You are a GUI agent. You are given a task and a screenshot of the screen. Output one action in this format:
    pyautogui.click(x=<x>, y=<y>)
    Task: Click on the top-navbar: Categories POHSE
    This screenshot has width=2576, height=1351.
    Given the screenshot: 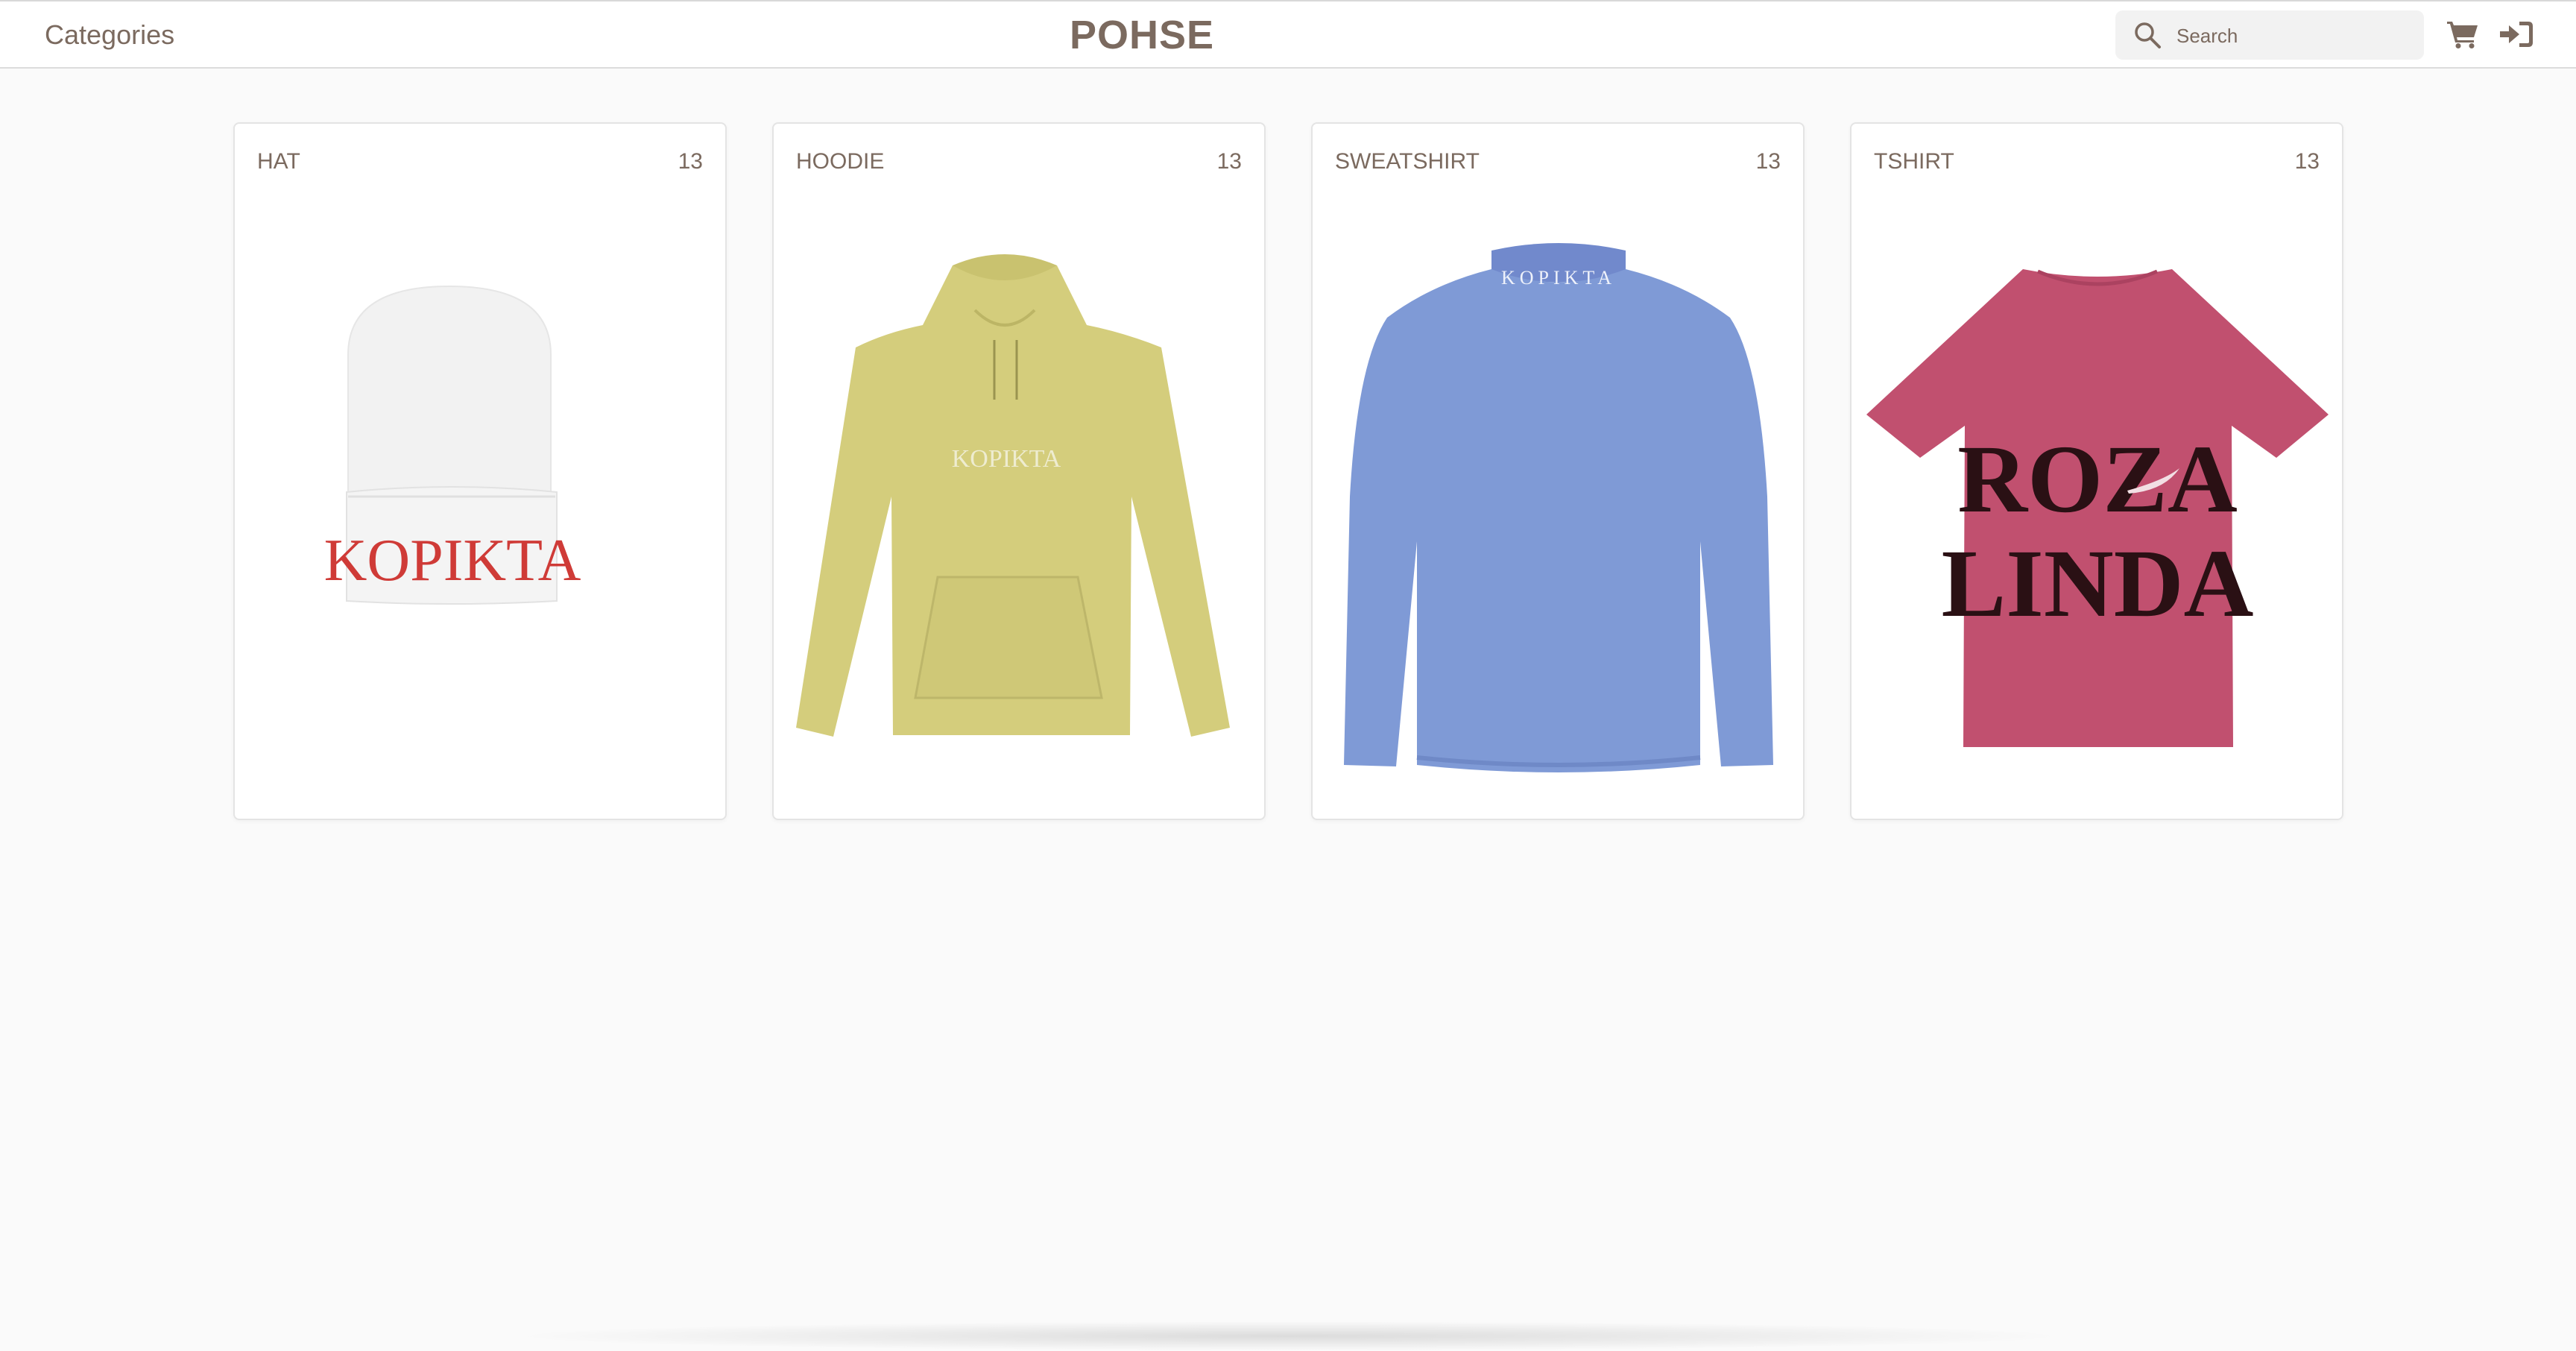 What is the action you would take?
    pyautogui.click(x=1288, y=34)
    